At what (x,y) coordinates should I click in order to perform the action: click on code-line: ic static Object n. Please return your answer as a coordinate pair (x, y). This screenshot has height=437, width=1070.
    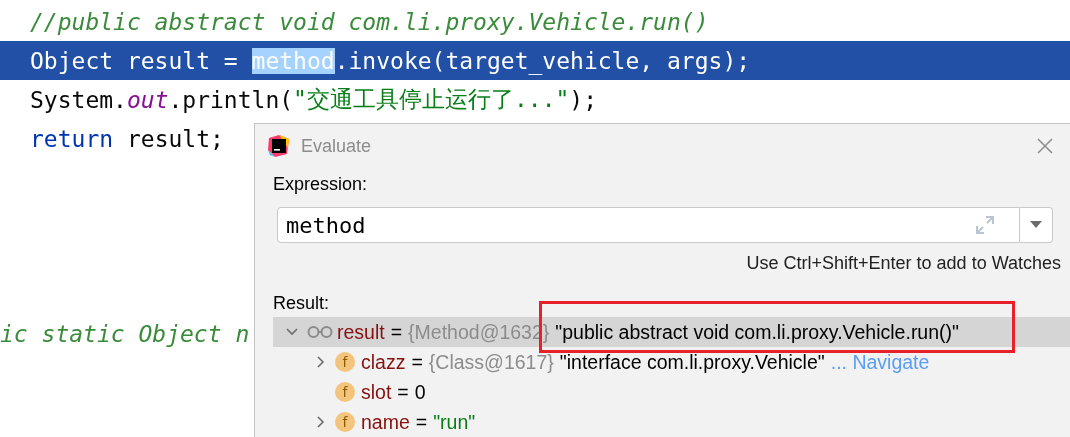
    Looking at the image, I should click on (125, 334).